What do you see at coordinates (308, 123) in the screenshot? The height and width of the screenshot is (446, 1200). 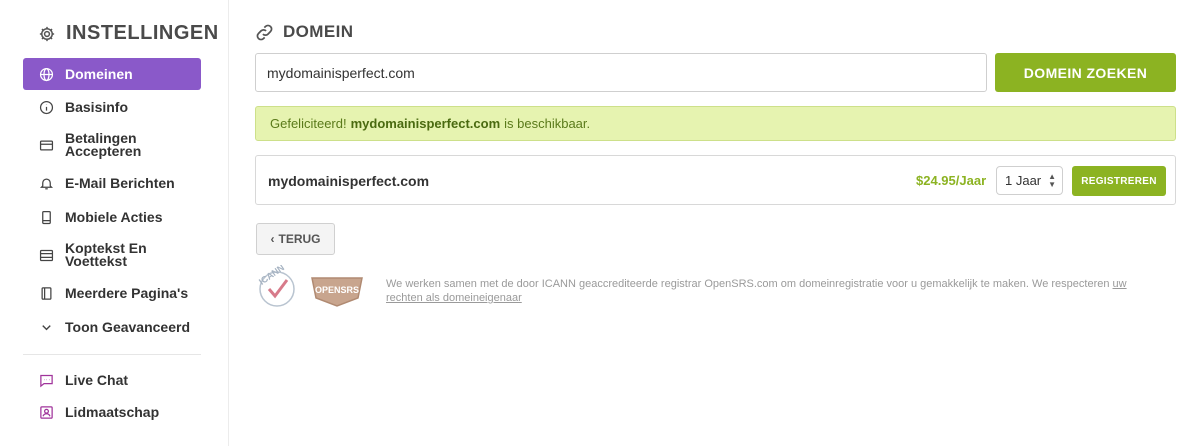 I see `alert-prefix: Gefeliciteerd!` at bounding box center [308, 123].